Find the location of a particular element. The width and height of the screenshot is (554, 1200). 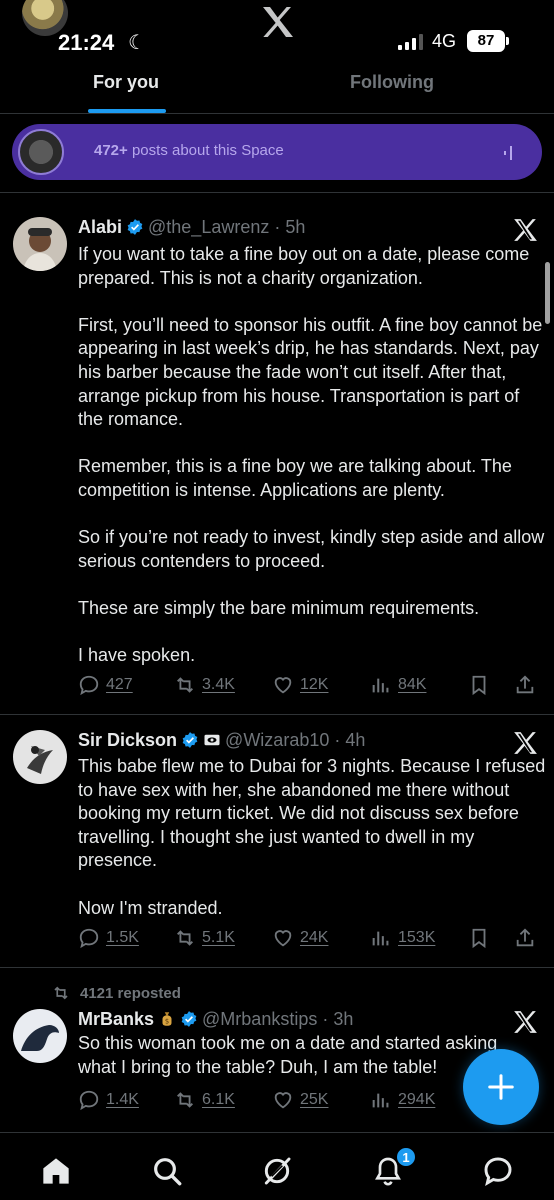

reply-count: 1.5K is located at coordinates (122, 937).